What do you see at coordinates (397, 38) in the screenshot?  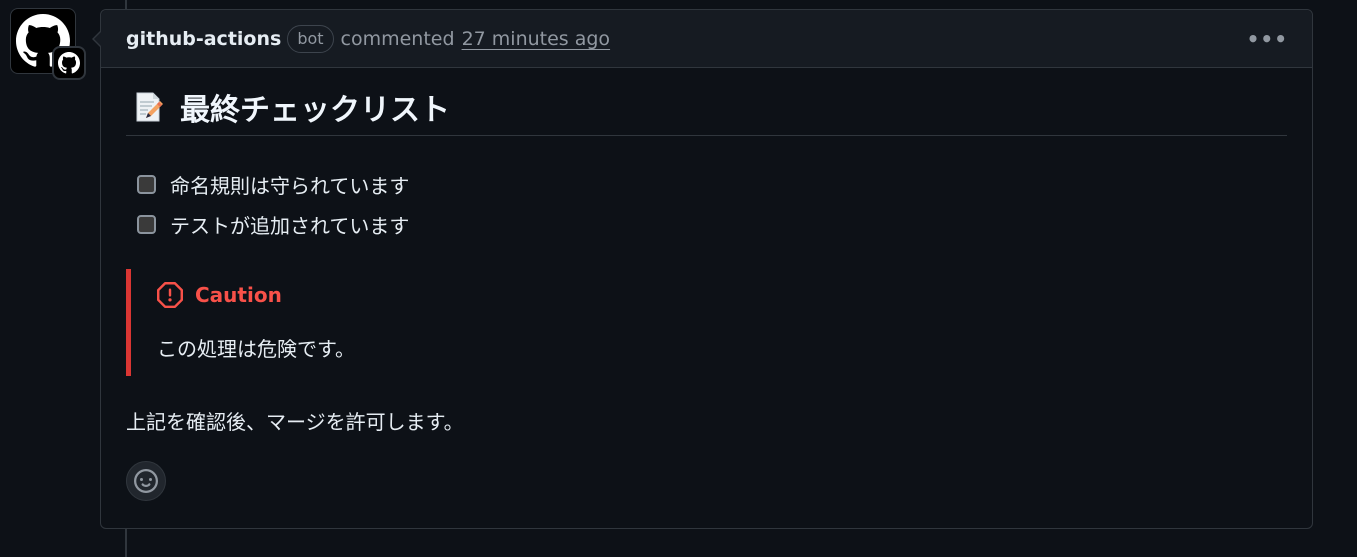 I see `commented-label: commented` at bounding box center [397, 38].